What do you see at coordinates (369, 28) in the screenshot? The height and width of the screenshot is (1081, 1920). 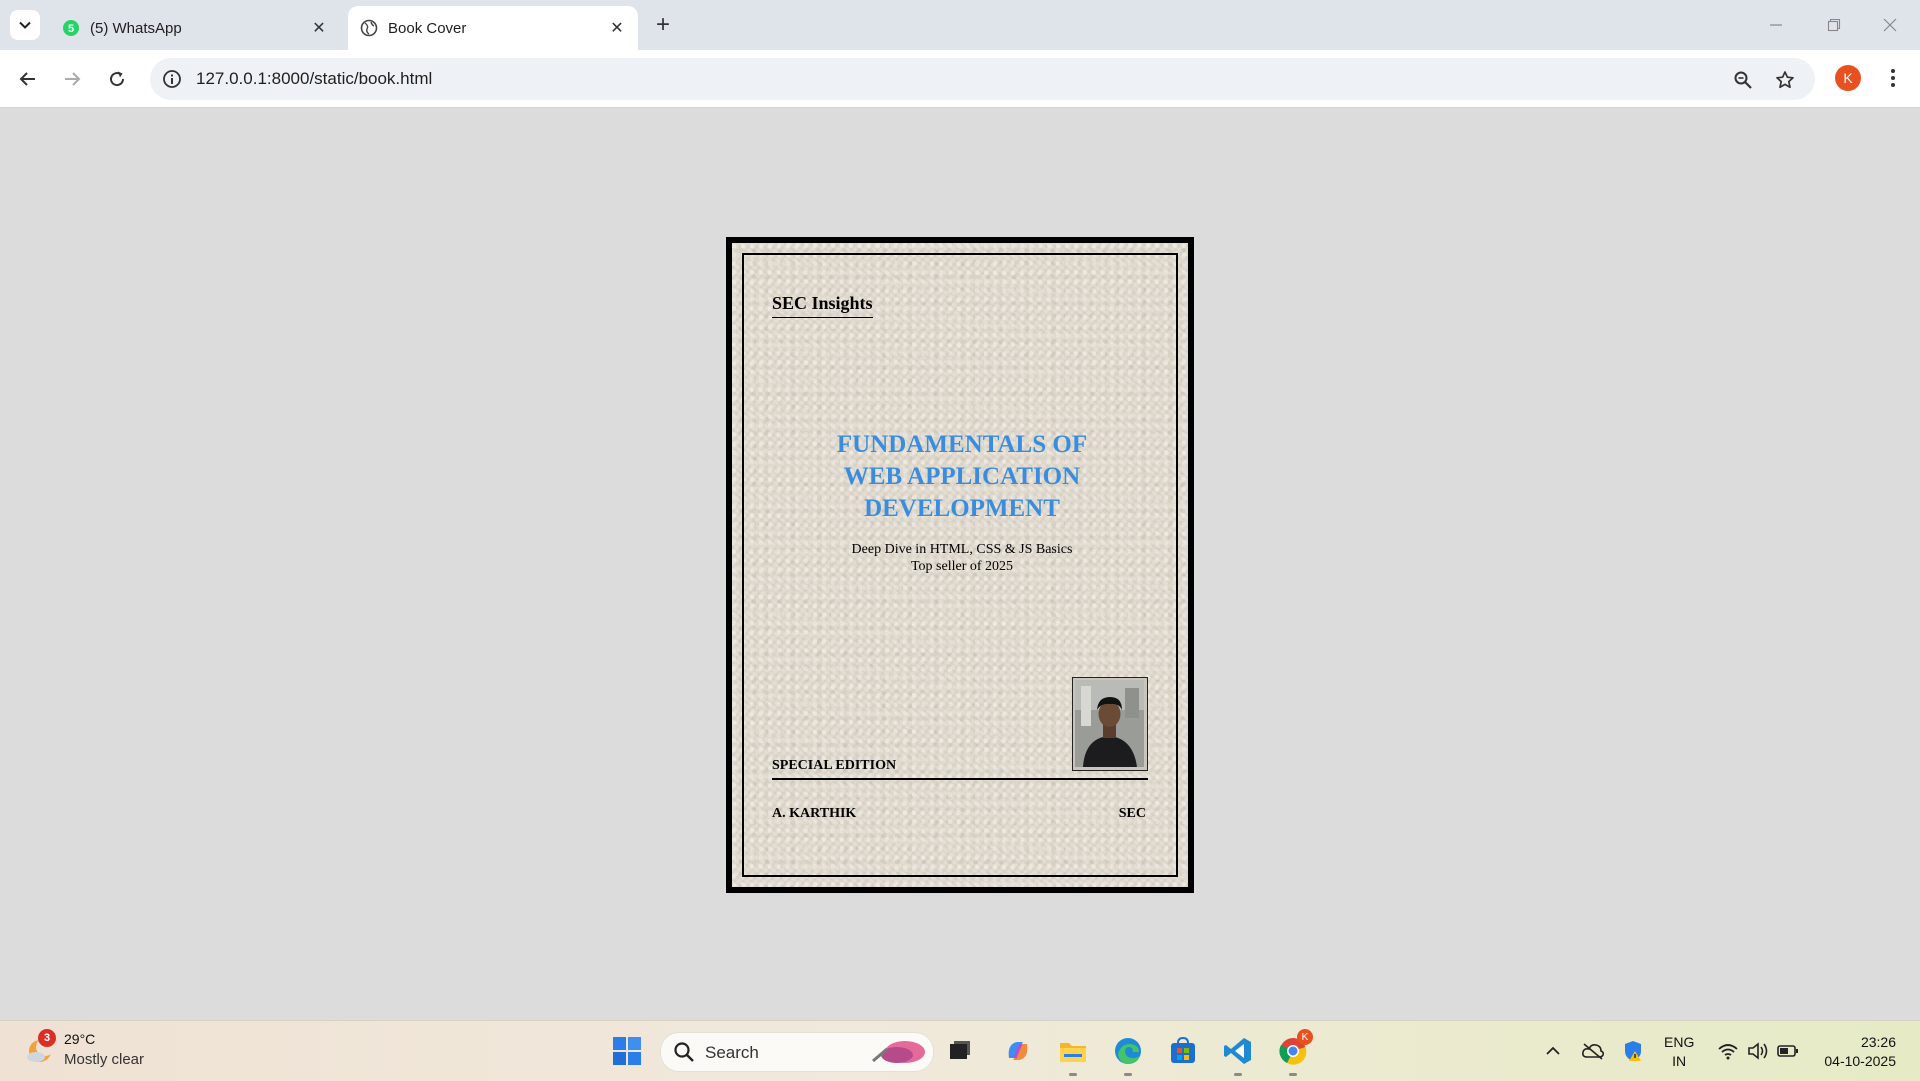 I see `globe-icon` at bounding box center [369, 28].